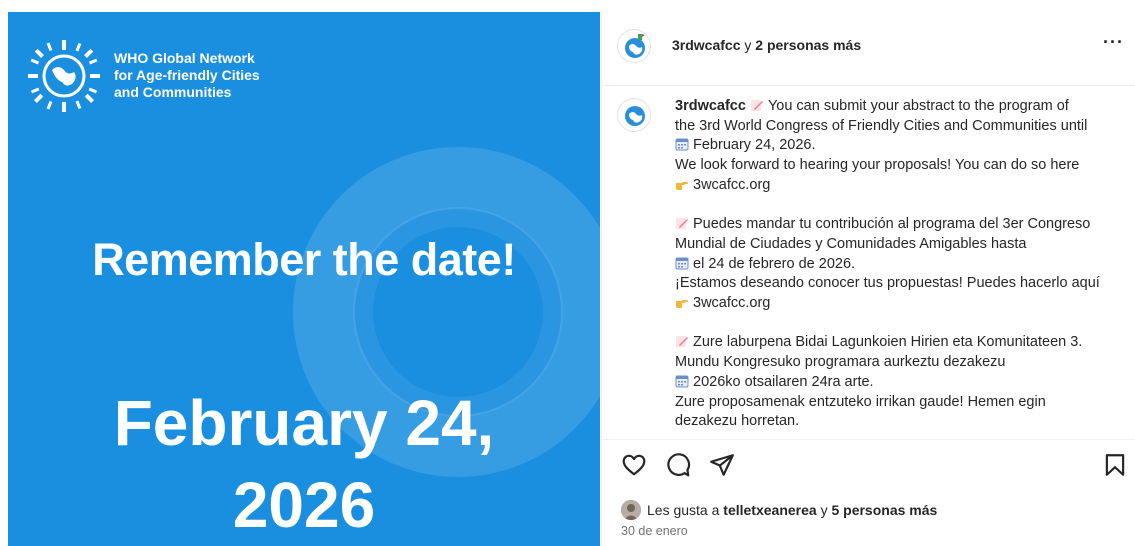  What do you see at coordinates (748, 45) in the screenshot?
I see `authors-connector: y` at bounding box center [748, 45].